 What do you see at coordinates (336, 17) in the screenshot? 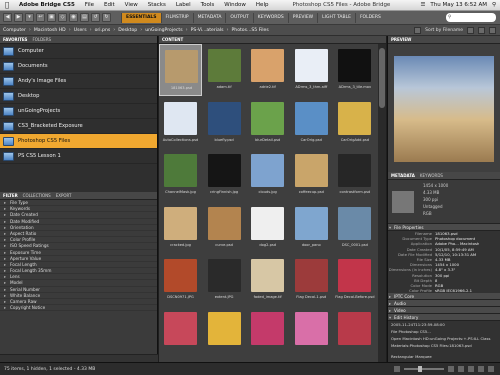
I see `workspace-light-table: LIGHT TABLE` at bounding box center [336, 17].